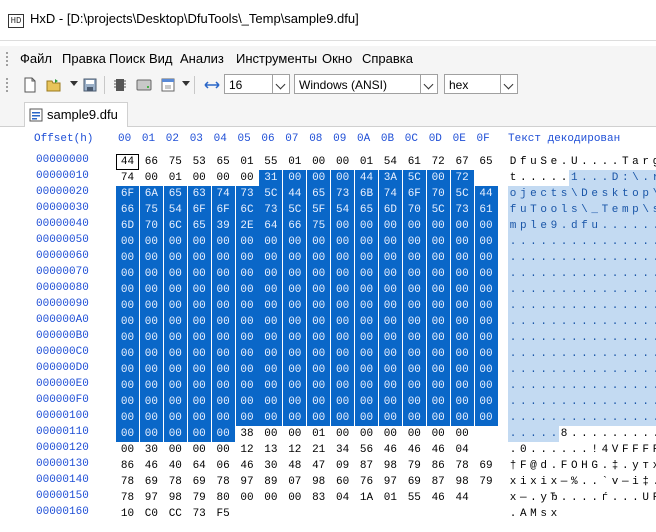 Image resolution: width=656 pixels, height=532 pixels. Describe the element at coordinates (343, 194) in the screenshot. I see `hex-byte-cell: 73` at that location.